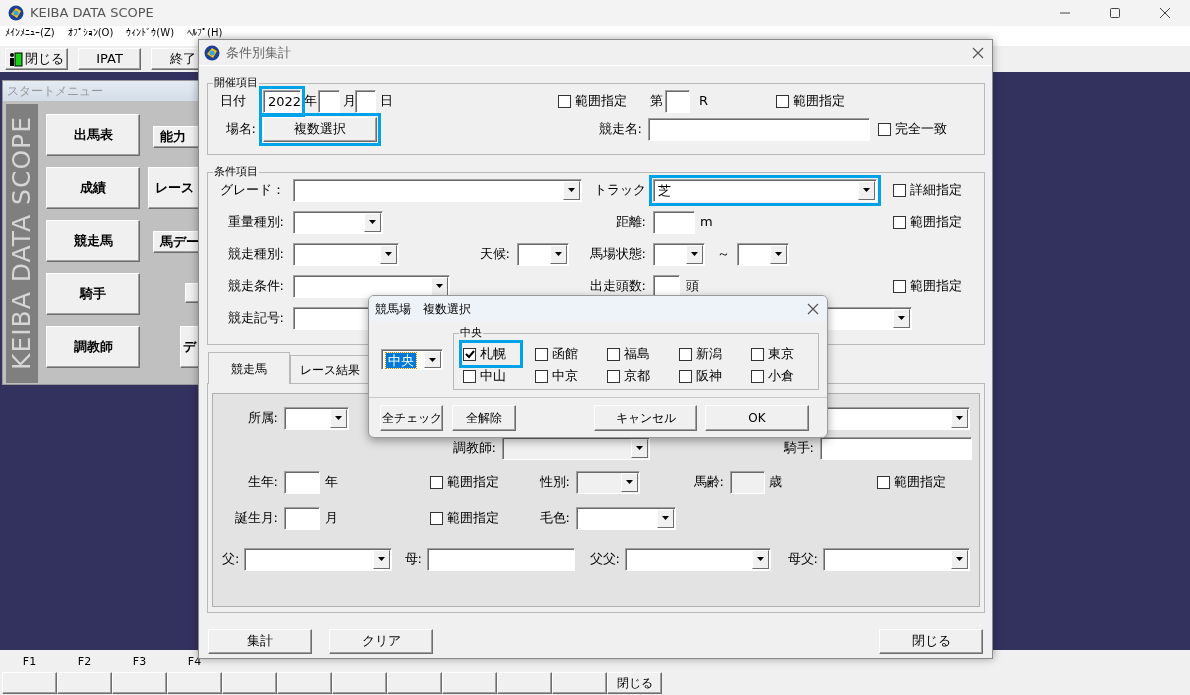 Image resolution: width=1190 pixels, height=695 pixels. I want to click on checkbox-label: 範囲指定, so click(819, 101).